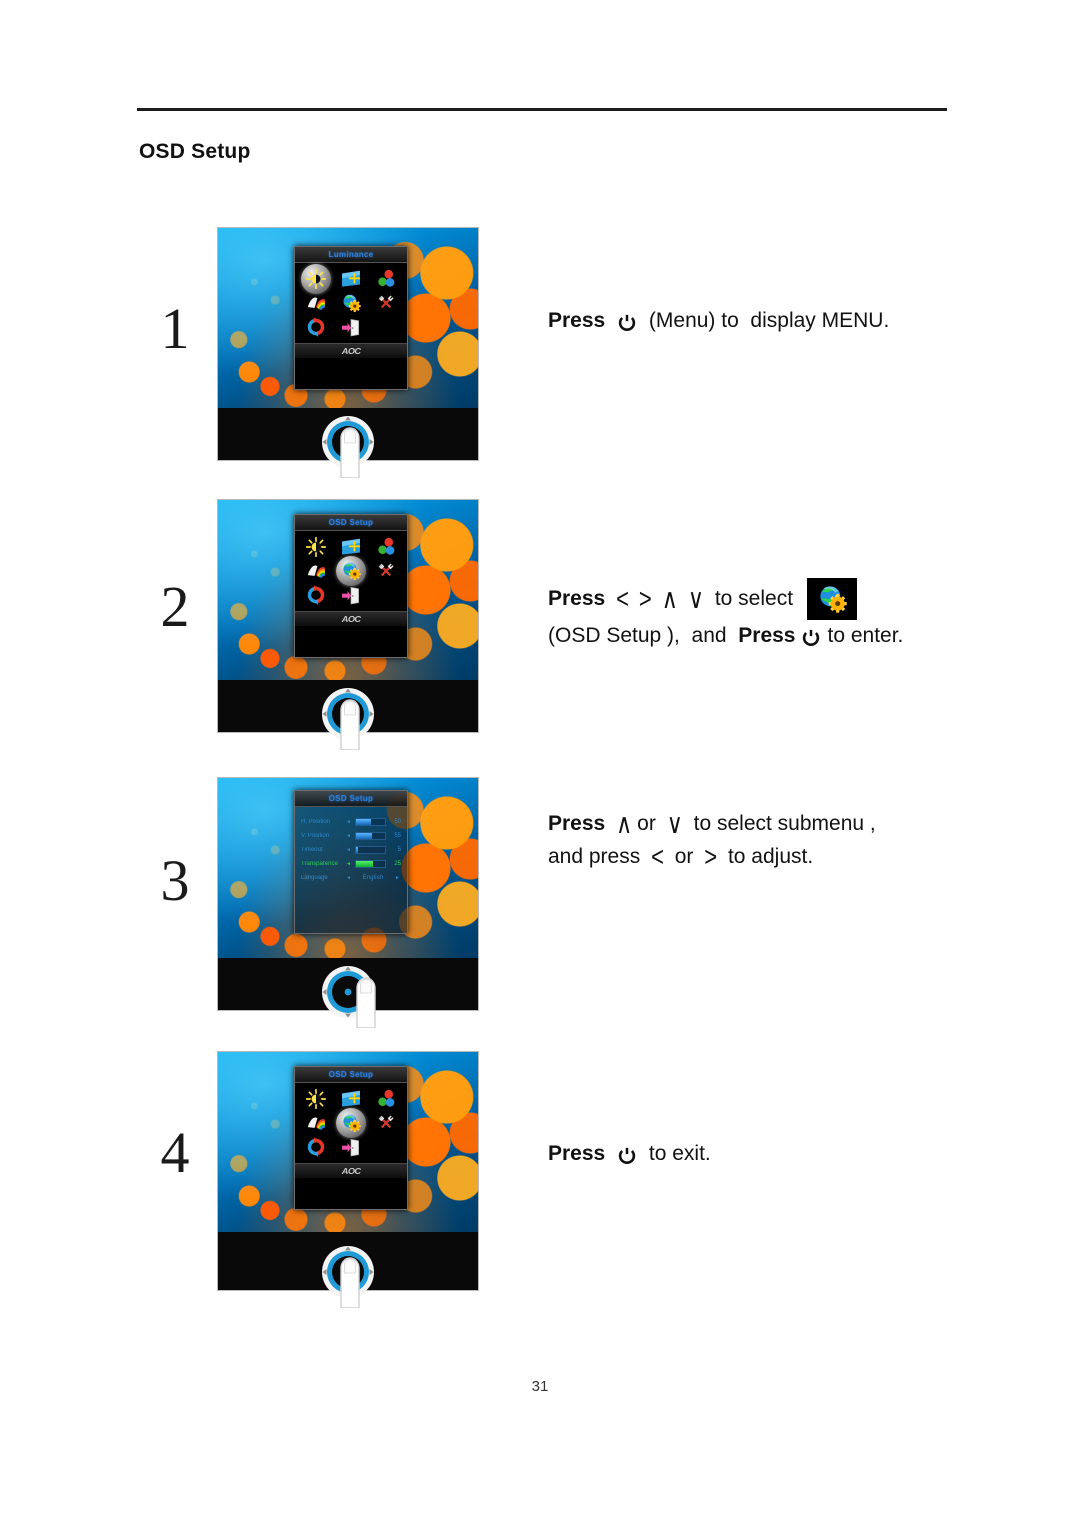 The width and height of the screenshot is (1080, 1515). What do you see at coordinates (315, 835) in the screenshot?
I see `osd-submenu-row-label: V. Position` at bounding box center [315, 835].